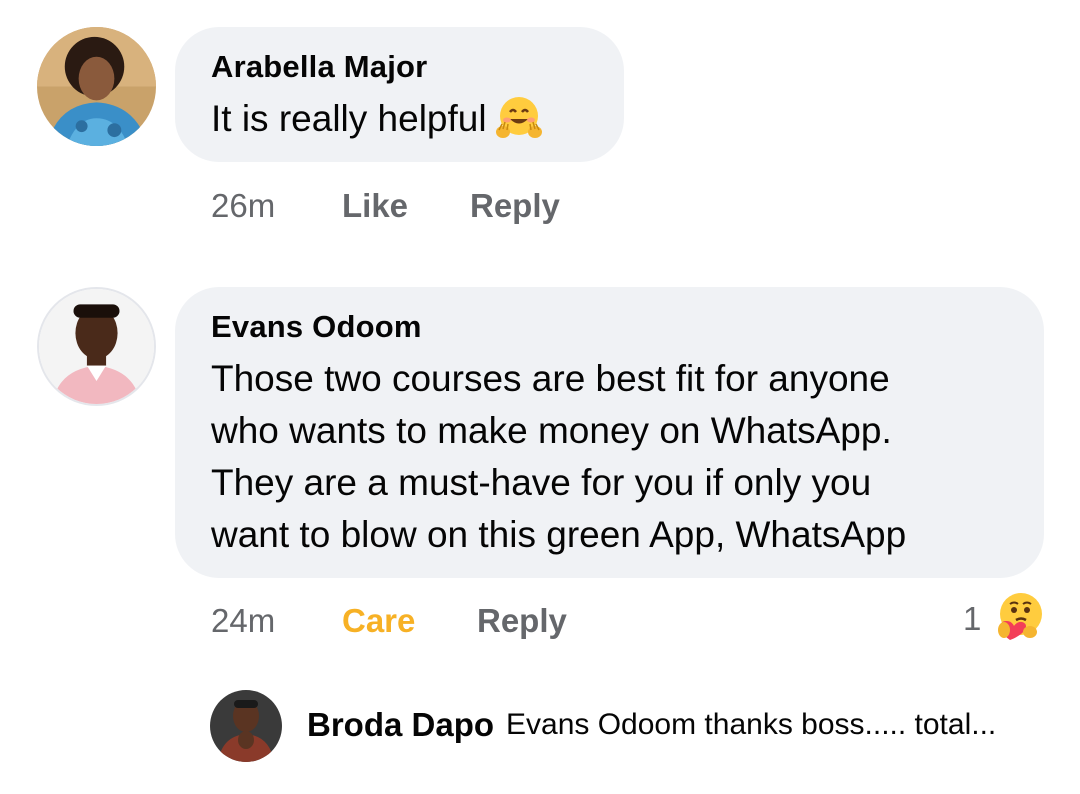 The height and width of the screenshot is (794, 1080). I want to click on reply-author: Broda Dapo, so click(400, 725).